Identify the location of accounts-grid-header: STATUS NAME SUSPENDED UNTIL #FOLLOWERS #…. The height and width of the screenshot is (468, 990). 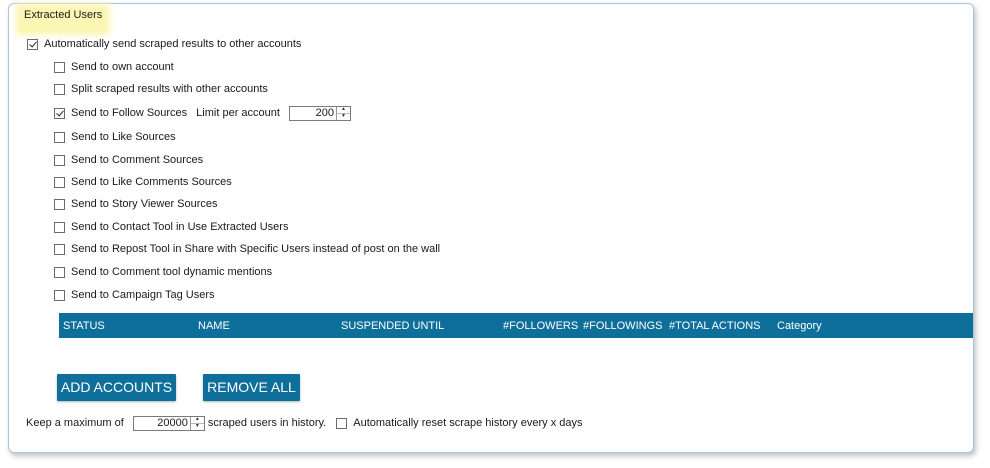
(516, 325).